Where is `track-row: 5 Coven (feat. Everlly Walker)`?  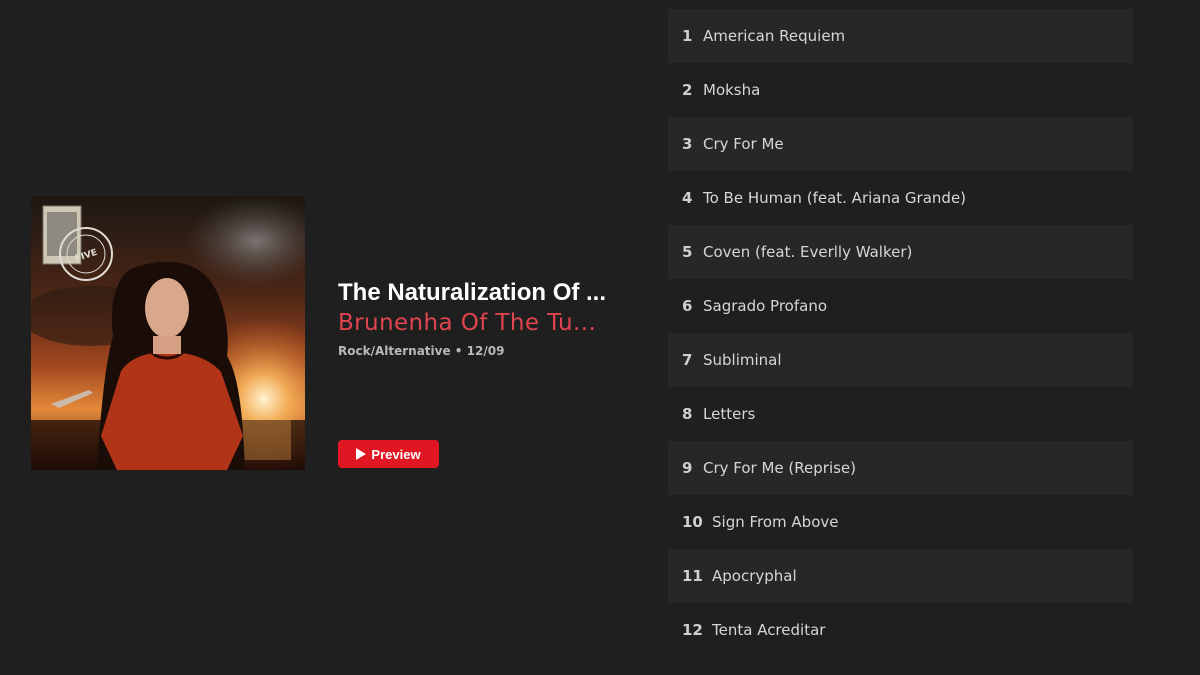
track-row: 5 Coven (feat. Everlly Walker) is located at coordinates (900, 252).